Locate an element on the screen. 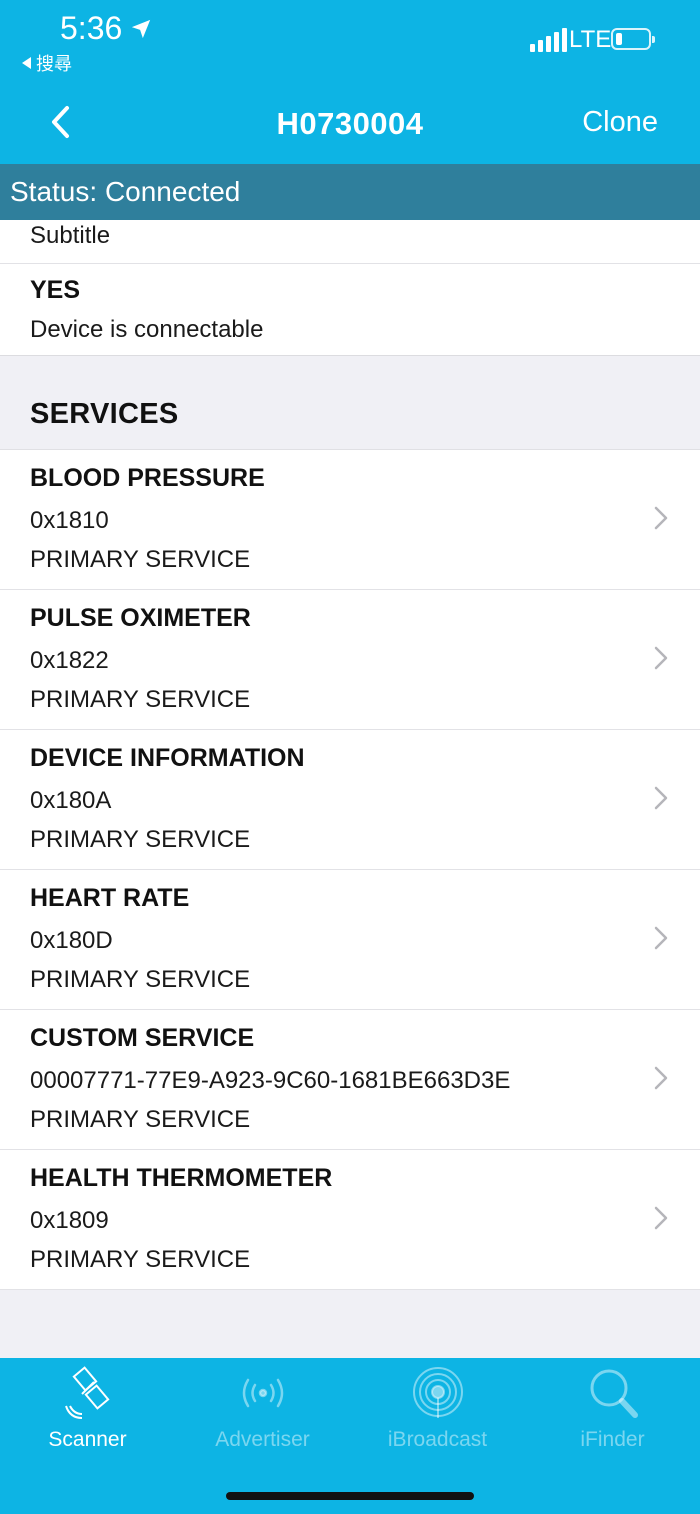 This screenshot has width=700, height=1514. back-triangle-icon is located at coordinates (26, 63).